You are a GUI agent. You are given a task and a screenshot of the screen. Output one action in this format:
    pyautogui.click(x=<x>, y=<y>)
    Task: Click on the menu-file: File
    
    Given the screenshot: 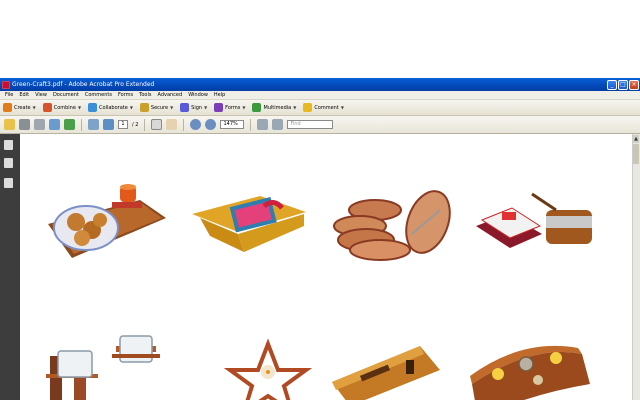 What is the action you would take?
    pyautogui.click(x=9, y=95)
    